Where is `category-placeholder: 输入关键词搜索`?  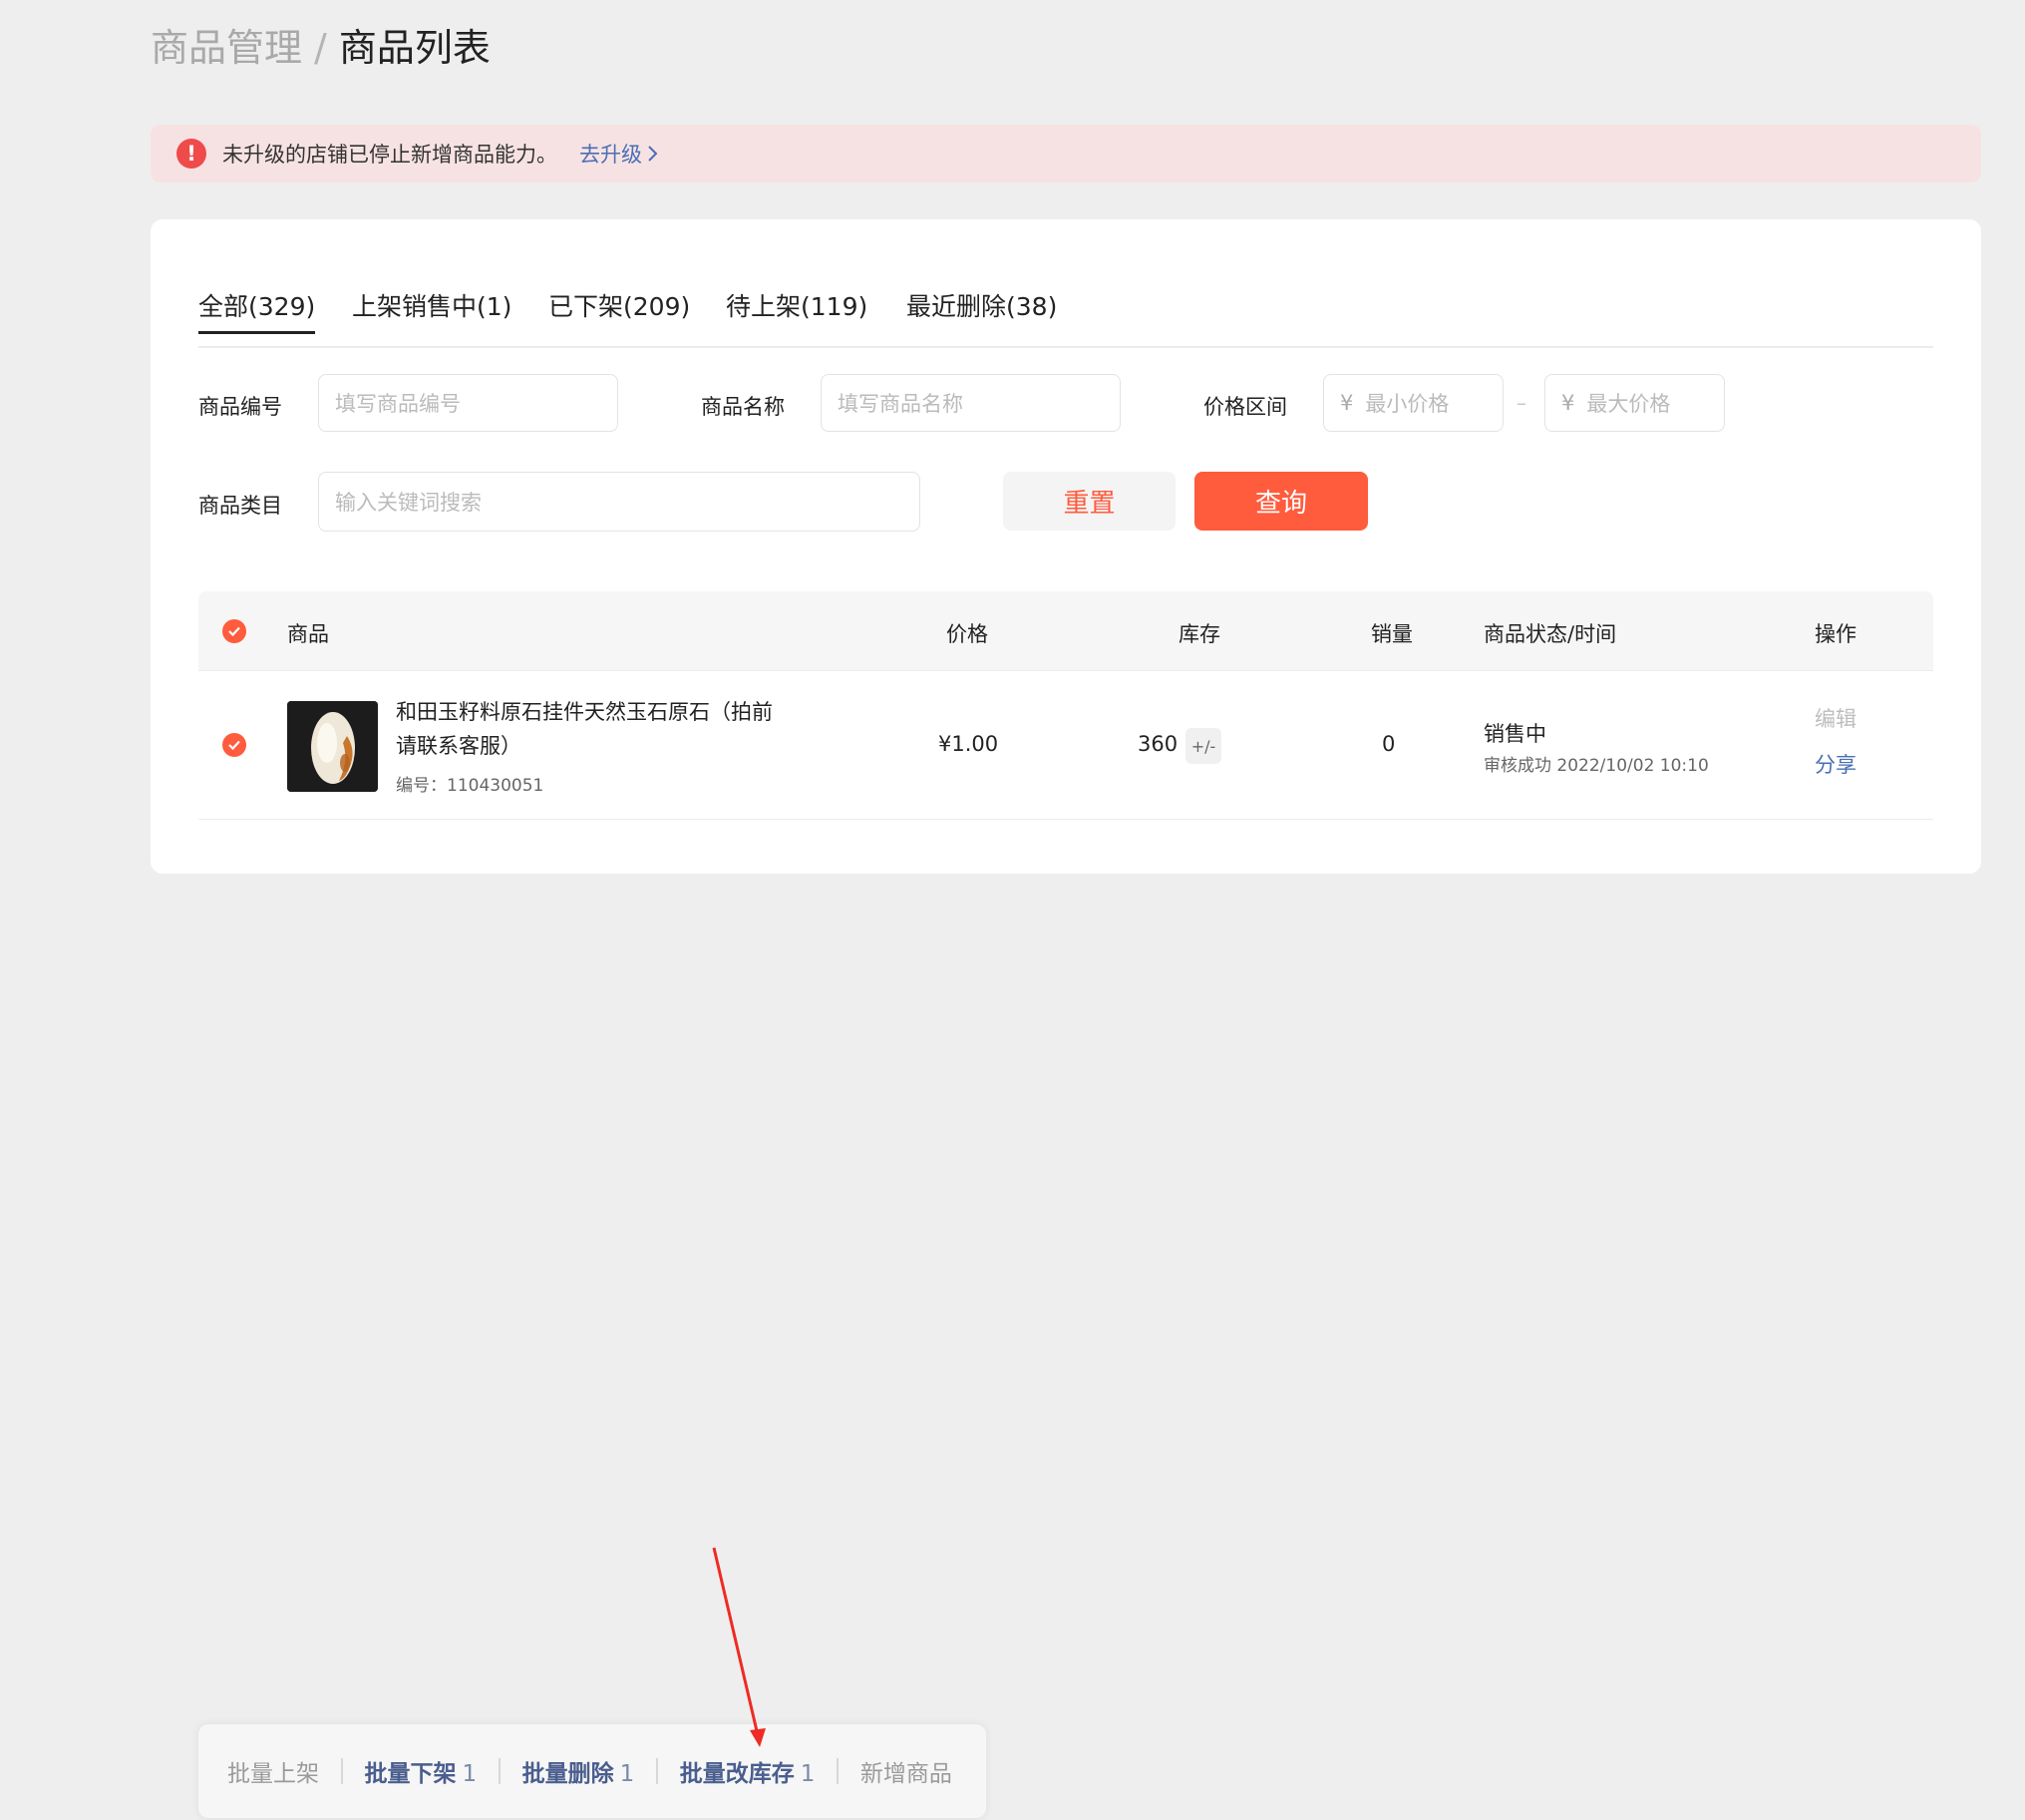
category-placeholder: 输入关键词搜索 is located at coordinates (409, 503).